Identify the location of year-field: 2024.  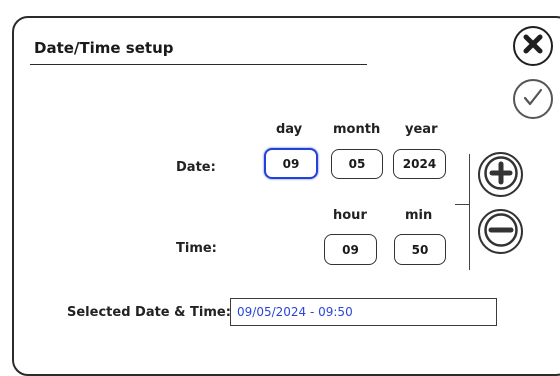
(419, 164).